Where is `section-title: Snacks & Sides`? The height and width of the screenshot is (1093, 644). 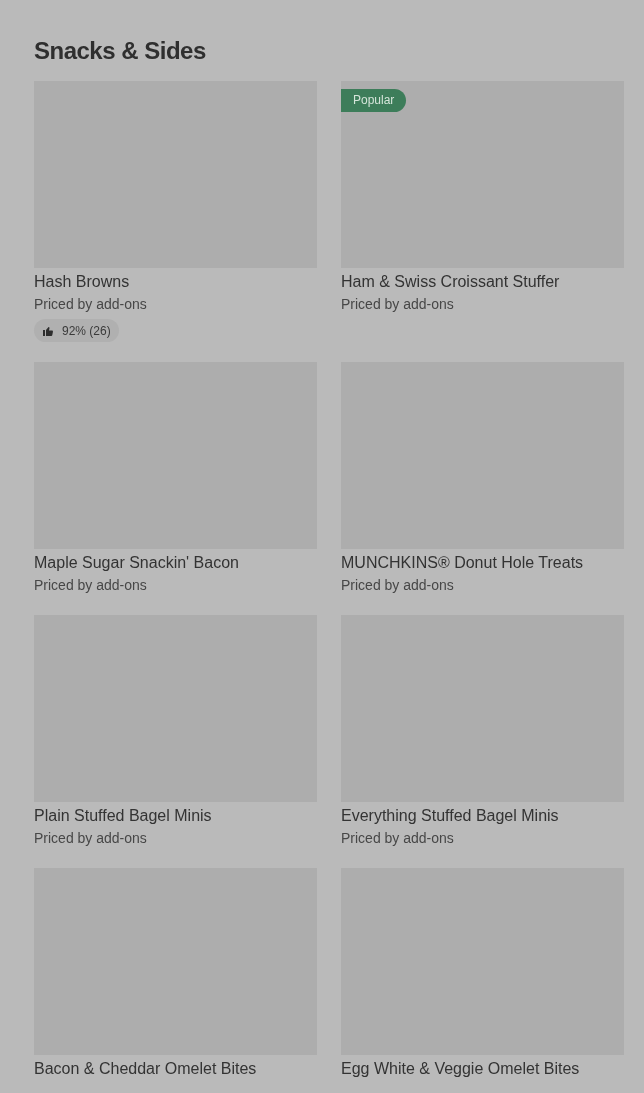 section-title: Snacks & Sides is located at coordinates (120, 51).